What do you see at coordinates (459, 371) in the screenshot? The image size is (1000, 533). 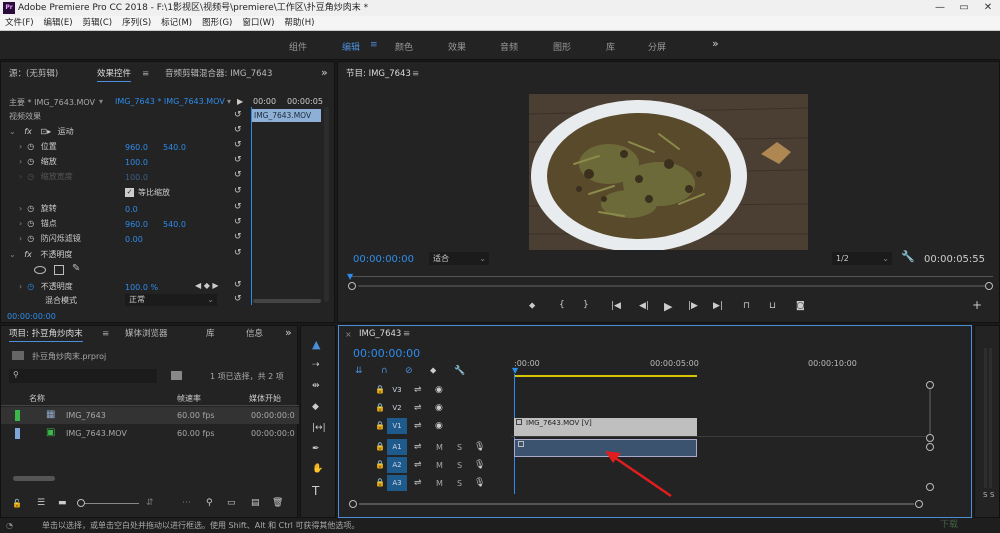 I see `settings-wrench-icon: 🔧` at bounding box center [459, 371].